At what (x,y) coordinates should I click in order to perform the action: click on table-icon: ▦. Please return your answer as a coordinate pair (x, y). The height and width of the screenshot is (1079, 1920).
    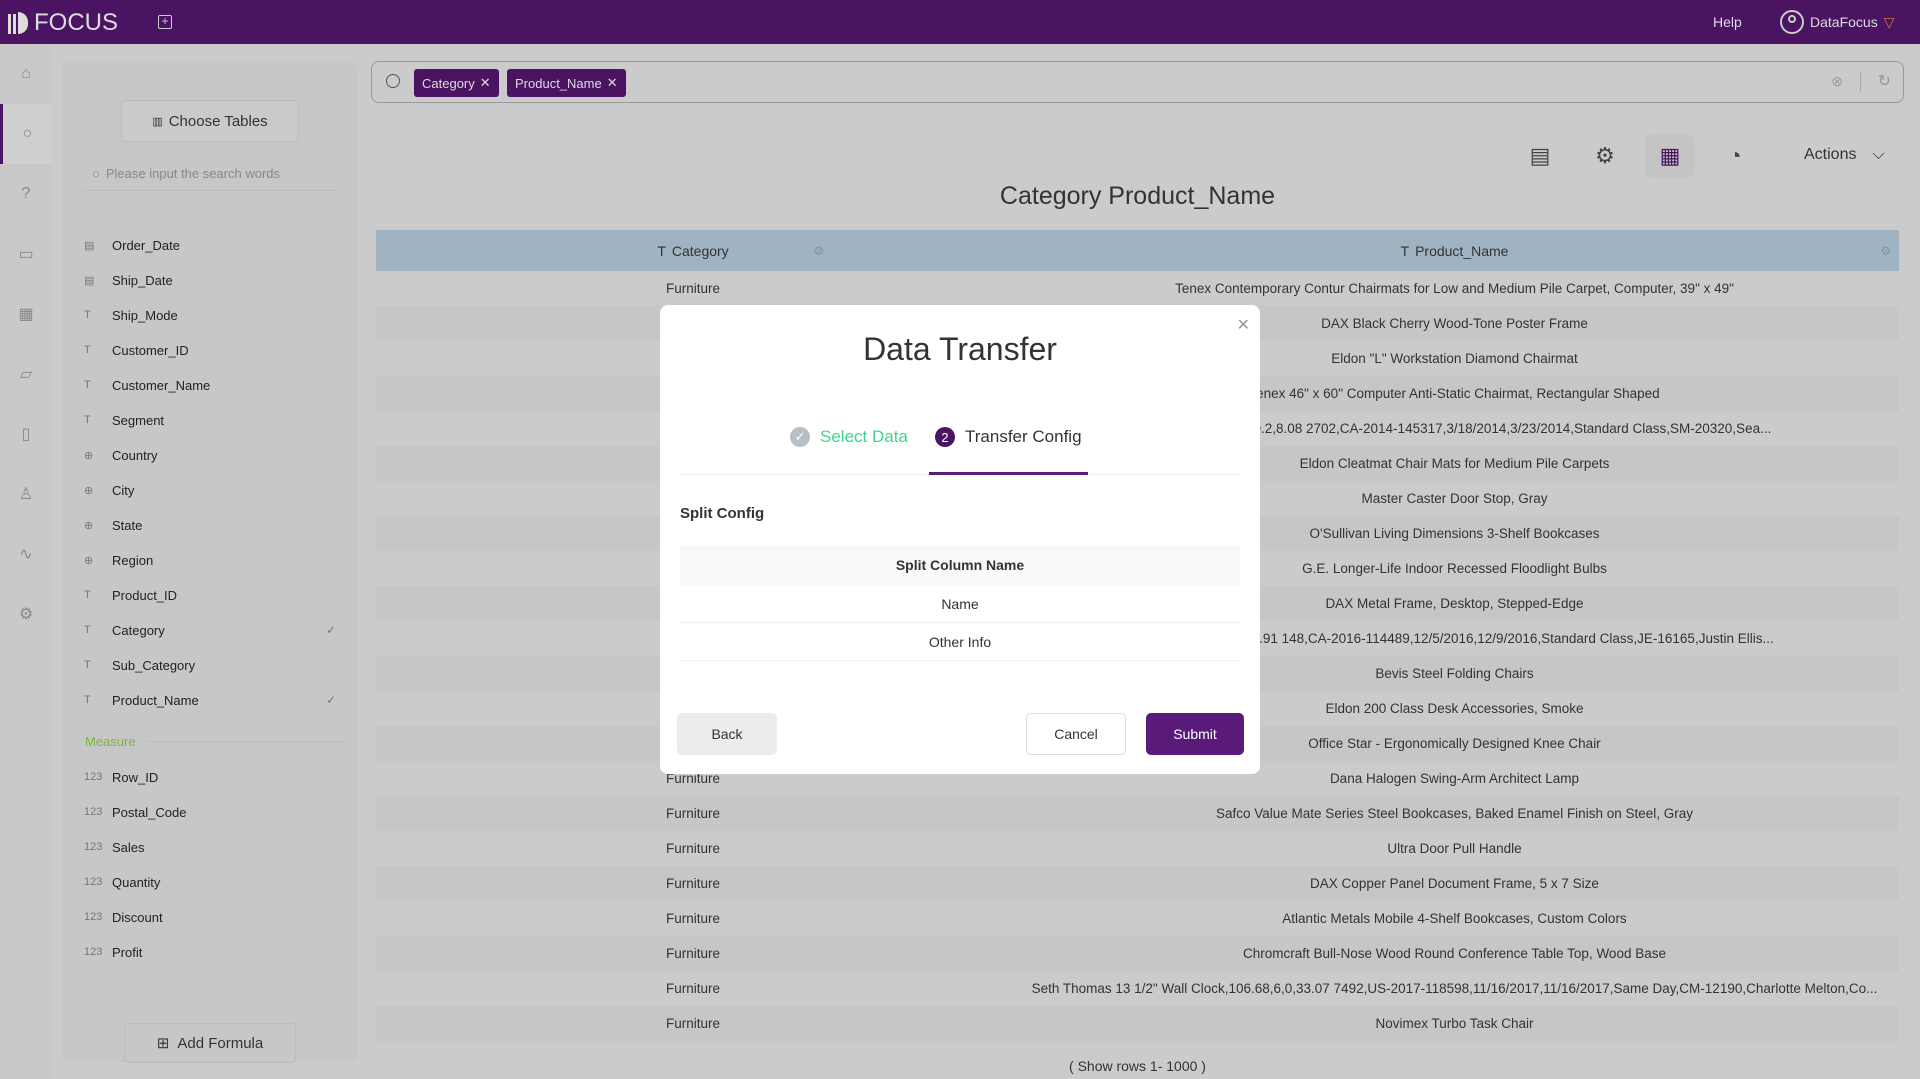
    Looking at the image, I should click on (26, 314).